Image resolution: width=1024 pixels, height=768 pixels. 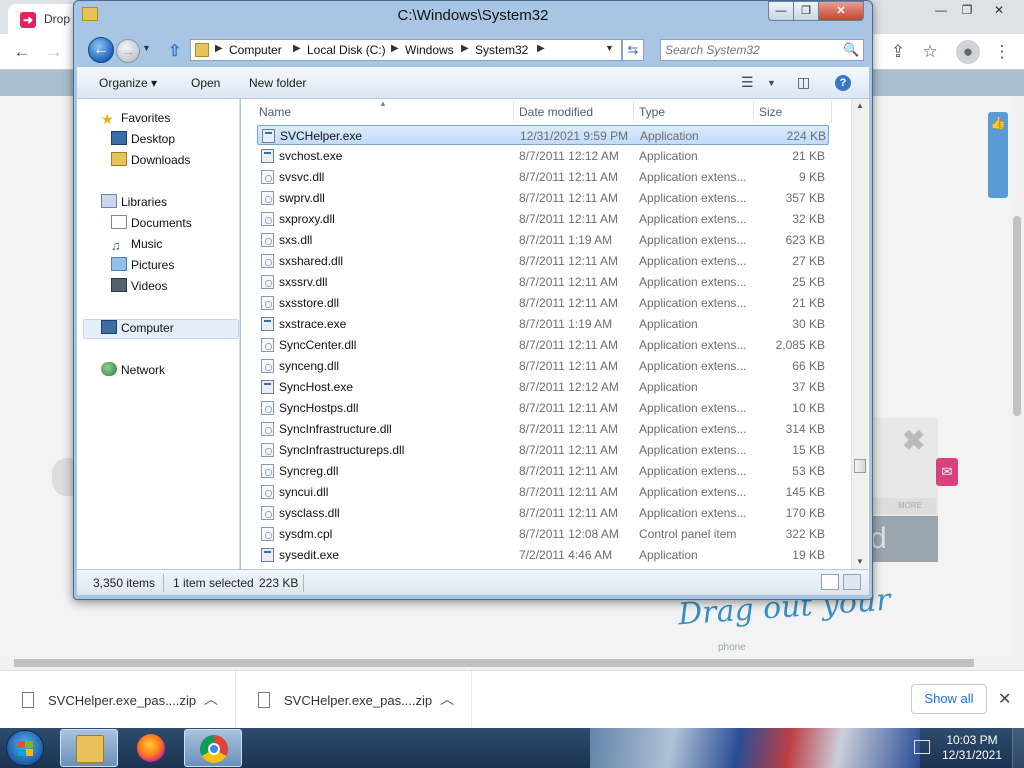 What do you see at coordinates (972, 748) in the screenshot?
I see `system-clock: 10:03 PM 12/31/2021` at bounding box center [972, 748].